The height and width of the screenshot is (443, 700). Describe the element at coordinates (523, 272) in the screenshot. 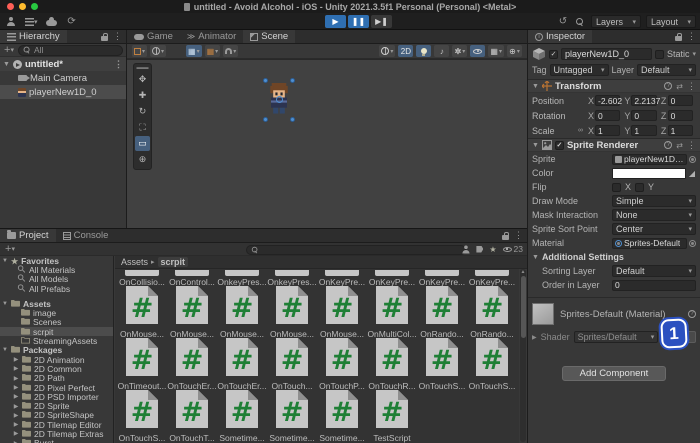

I see `scroll-up-icon: ▲` at that location.